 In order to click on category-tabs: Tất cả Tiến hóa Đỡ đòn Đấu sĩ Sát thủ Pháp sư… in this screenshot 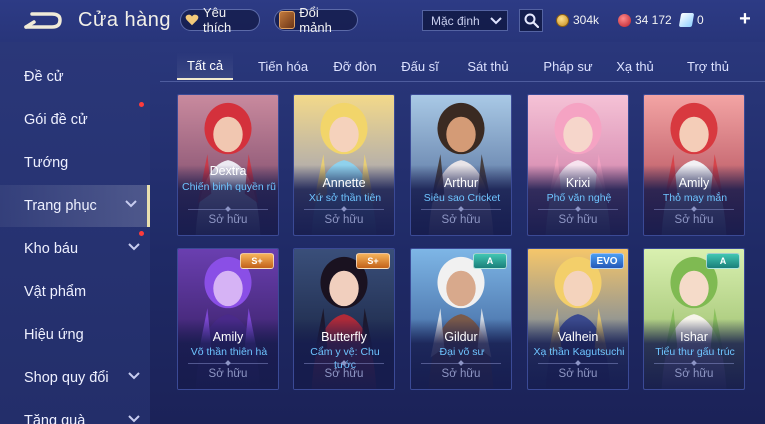, I will do `click(462, 67)`.